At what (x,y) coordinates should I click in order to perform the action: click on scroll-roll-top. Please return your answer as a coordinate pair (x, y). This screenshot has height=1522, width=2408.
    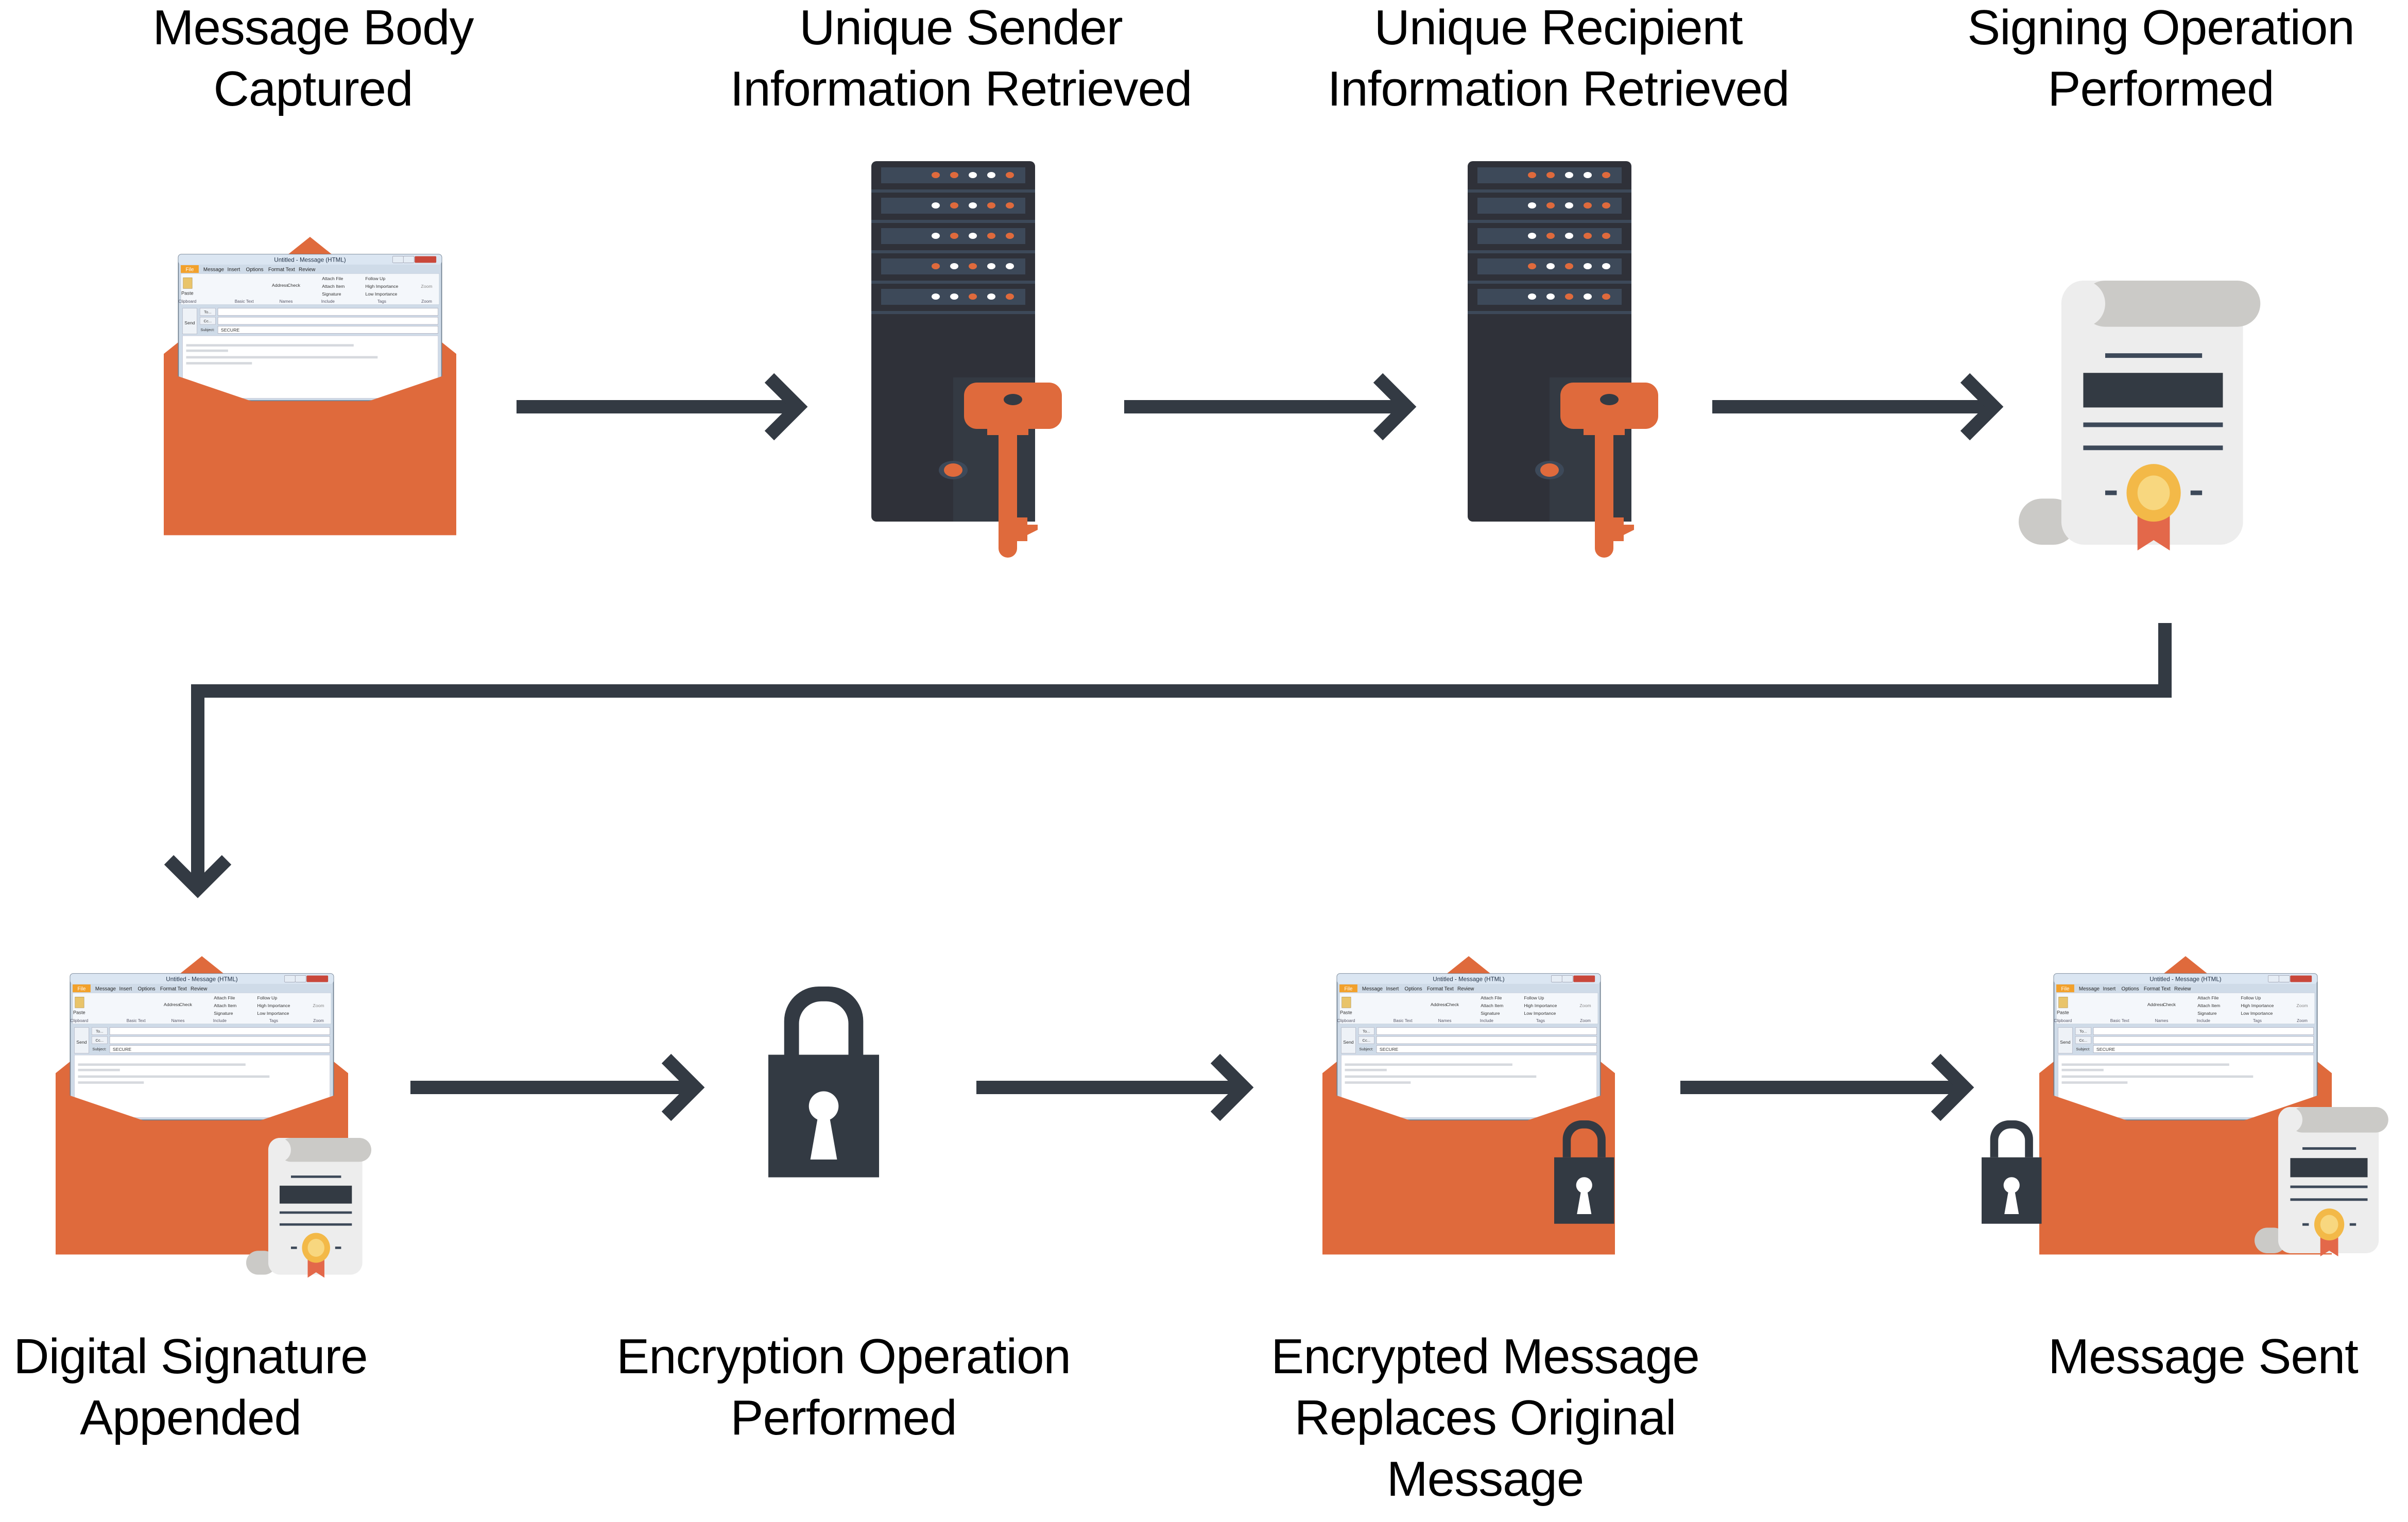
    Looking at the image, I should click on (325, 1150).